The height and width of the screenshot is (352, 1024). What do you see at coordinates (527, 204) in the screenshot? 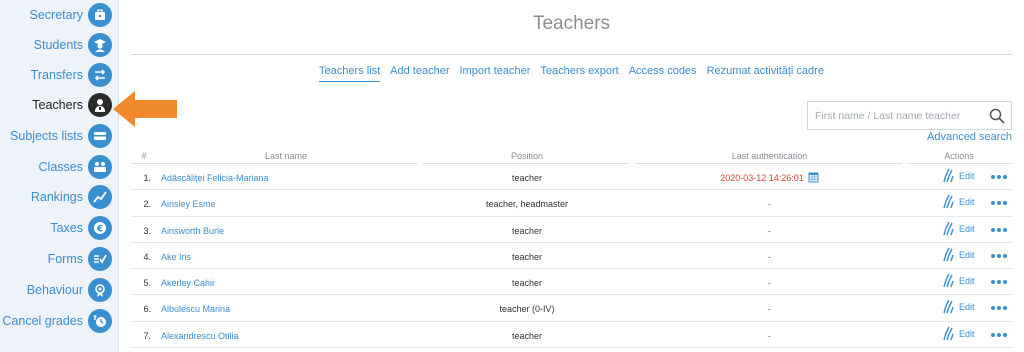
I see `teacher-position: teacher, headmaster` at bounding box center [527, 204].